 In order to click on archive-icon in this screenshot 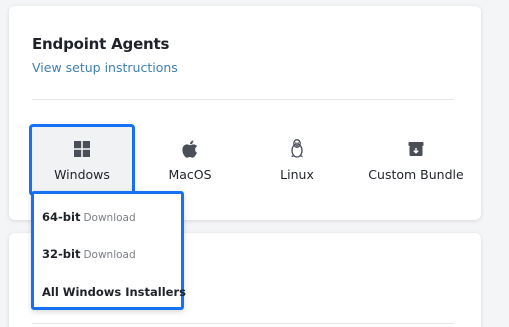, I will do `click(416, 149)`.